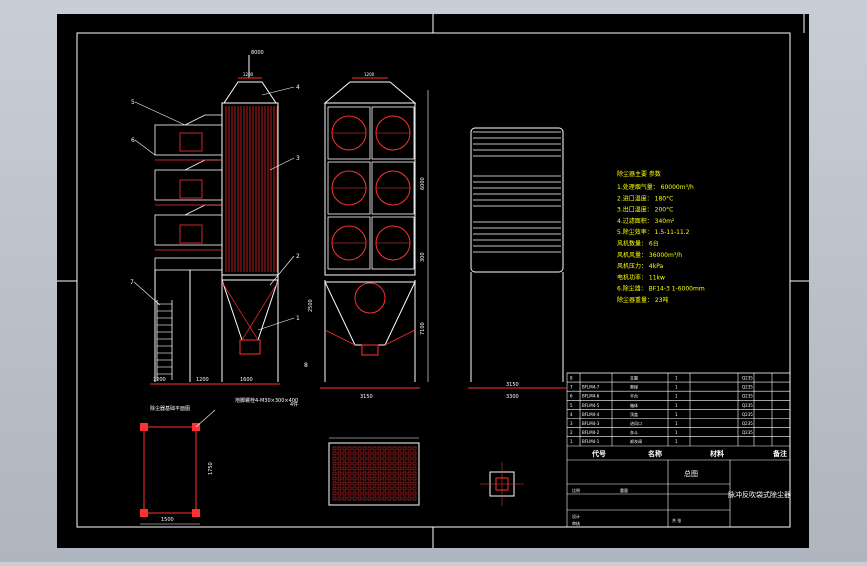  I want to click on spec-line: 1.处理烟气量： 60000m³/h, so click(655, 187).